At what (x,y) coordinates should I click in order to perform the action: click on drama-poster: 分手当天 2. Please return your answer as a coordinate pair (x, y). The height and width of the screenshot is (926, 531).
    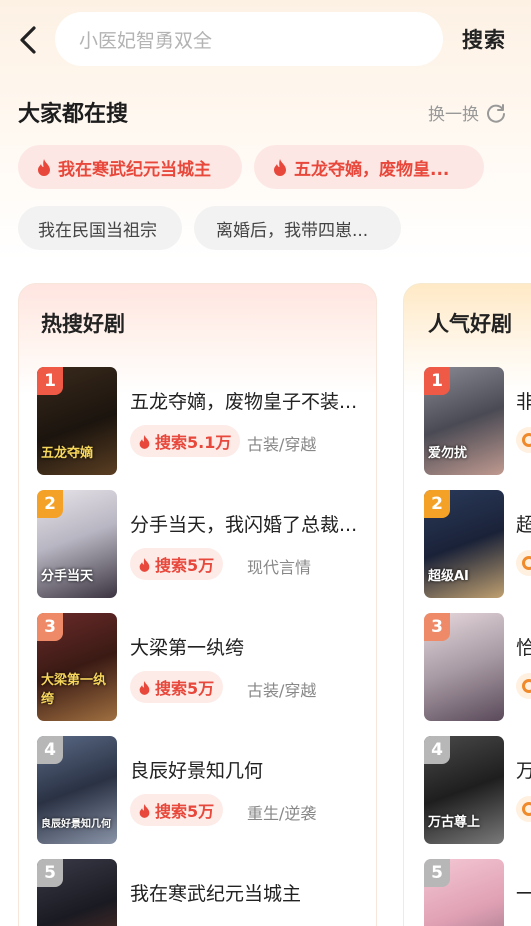
    Looking at the image, I should click on (77, 544).